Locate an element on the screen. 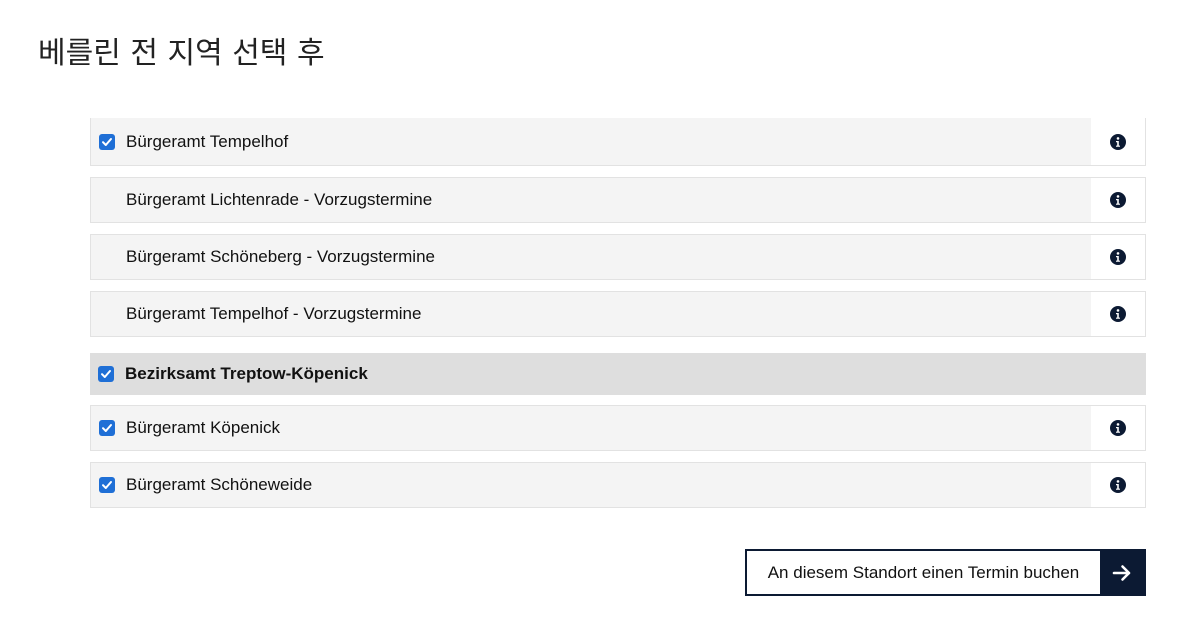 This screenshot has width=1178, height=636. book-appointment-label: An diesem Standort einen Termin buchen is located at coordinates (923, 572).